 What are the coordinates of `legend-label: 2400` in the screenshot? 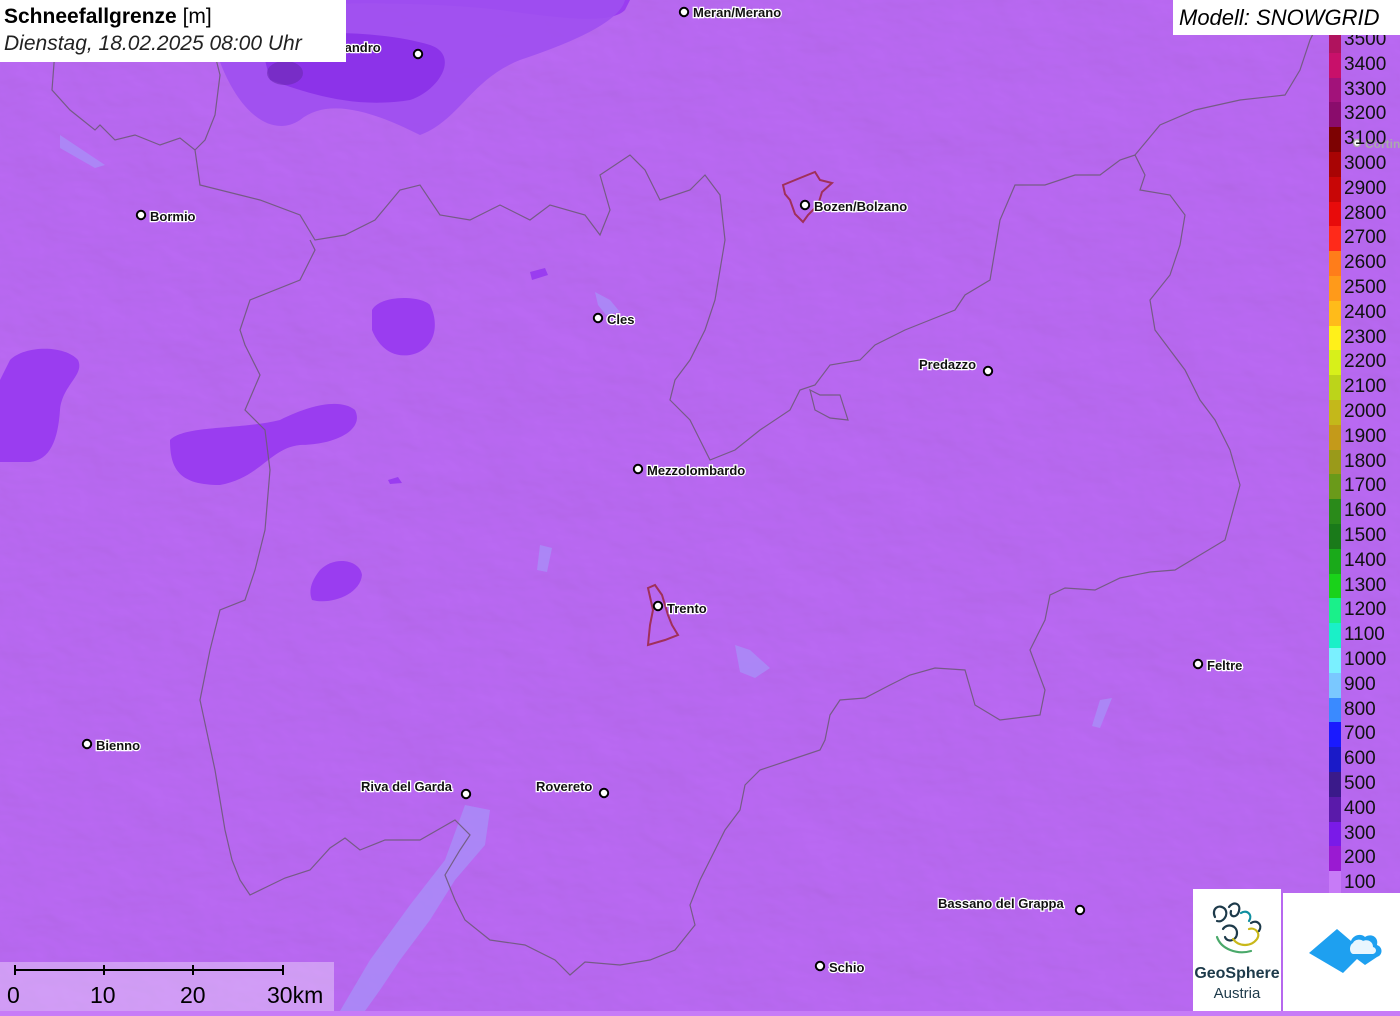 It's located at (1365, 313).